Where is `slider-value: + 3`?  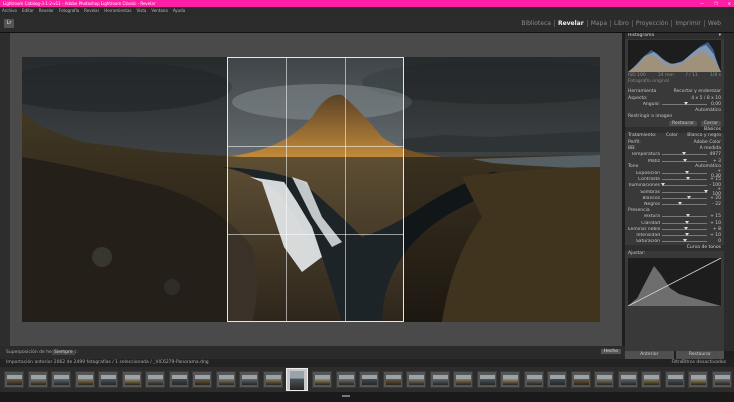
slider-value: + 3 is located at coordinates (715, 161).